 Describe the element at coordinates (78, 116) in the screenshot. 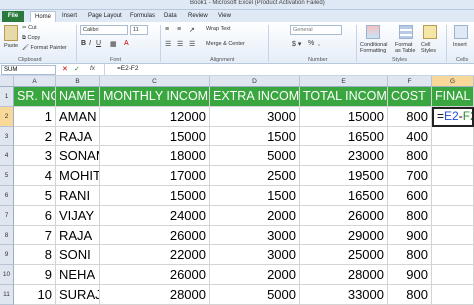

I see `cell-name: AMAN` at that location.